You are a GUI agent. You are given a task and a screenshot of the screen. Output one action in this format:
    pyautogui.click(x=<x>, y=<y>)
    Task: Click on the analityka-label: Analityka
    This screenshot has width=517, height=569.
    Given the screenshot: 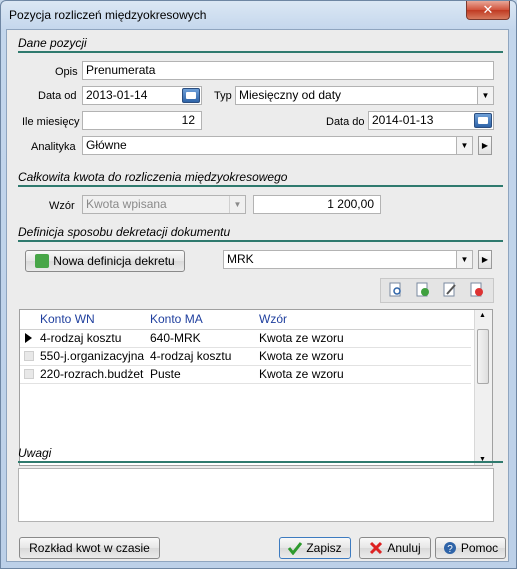 What is the action you would take?
    pyautogui.click(x=53, y=147)
    